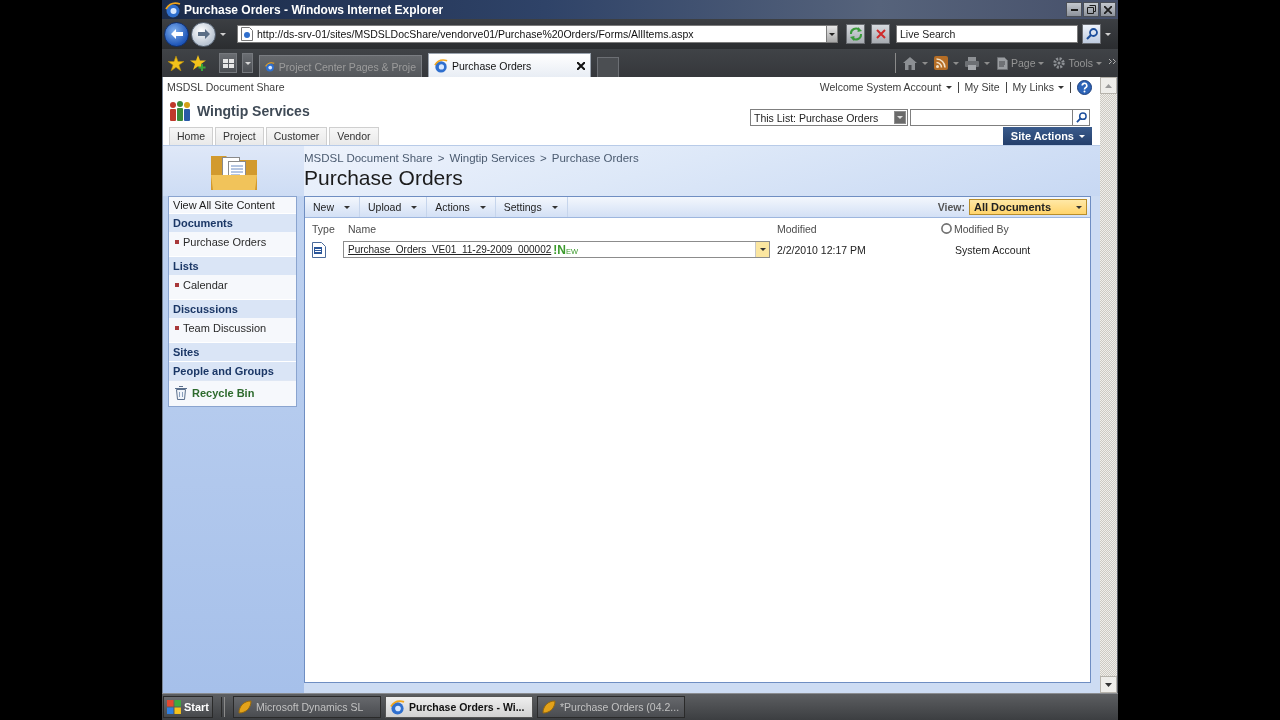 The width and height of the screenshot is (1280, 720). I want to click on site-title: Wingtip Services, so click(253, 110).